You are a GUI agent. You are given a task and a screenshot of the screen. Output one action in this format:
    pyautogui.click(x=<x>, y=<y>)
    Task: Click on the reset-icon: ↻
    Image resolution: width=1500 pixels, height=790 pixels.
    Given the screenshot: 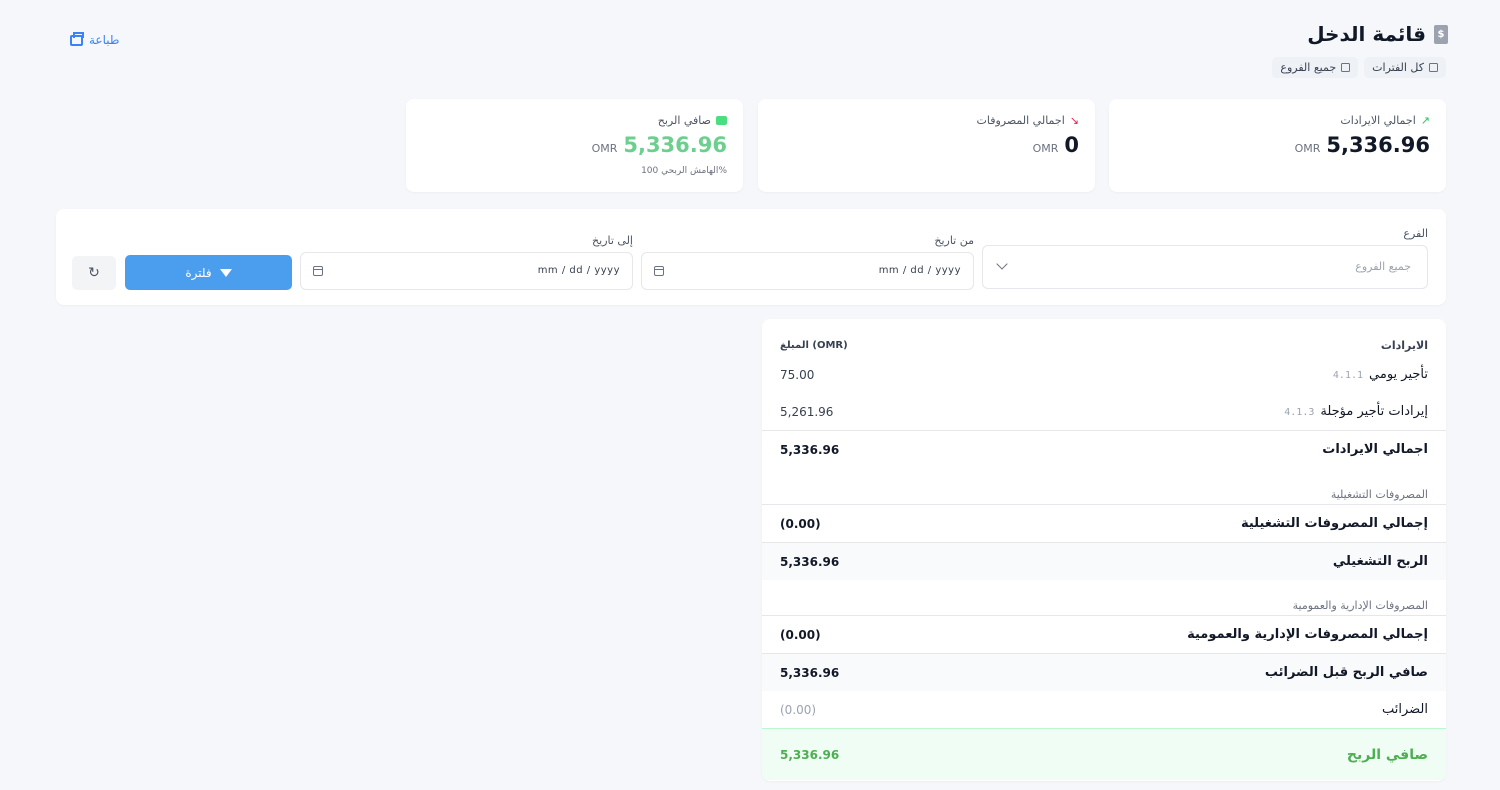 What is the action you would take?
    pyautogui.click(x=94, y=273)
    